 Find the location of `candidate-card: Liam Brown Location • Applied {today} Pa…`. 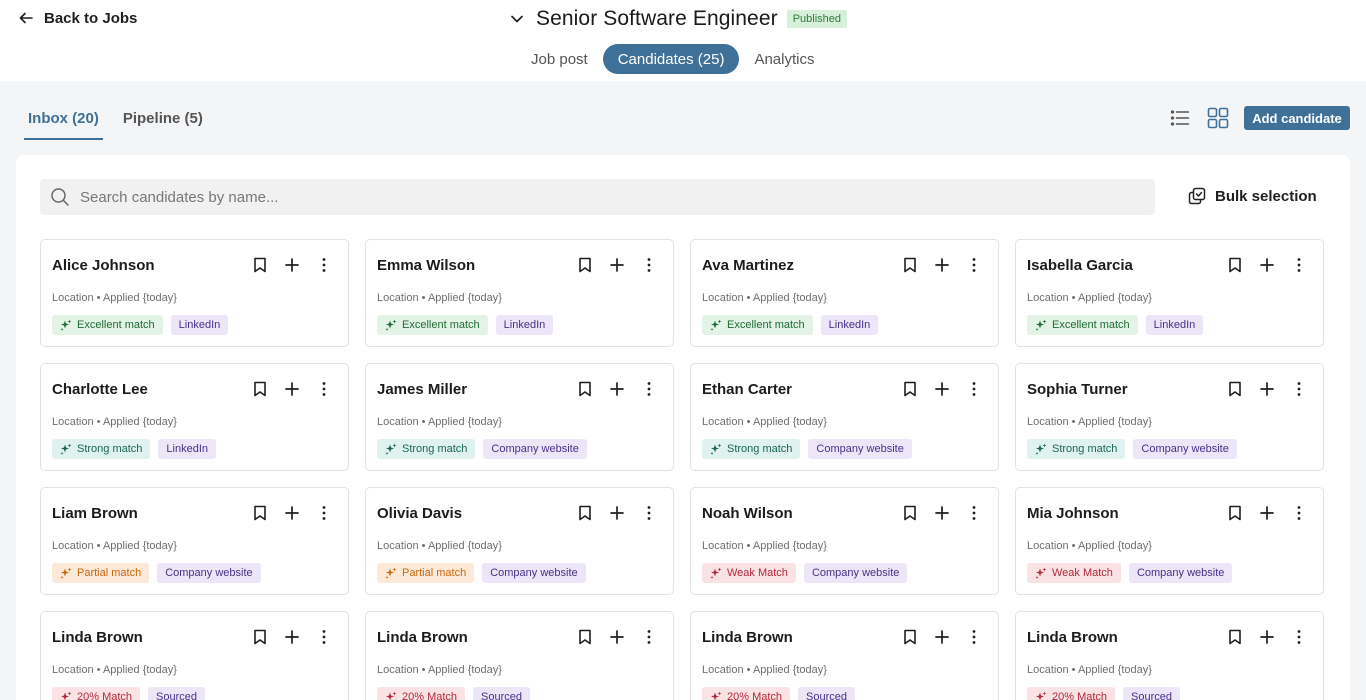

candidate-card: Liam Brown Location • Applied {today} Pa… is located at coordinates (194, 541).